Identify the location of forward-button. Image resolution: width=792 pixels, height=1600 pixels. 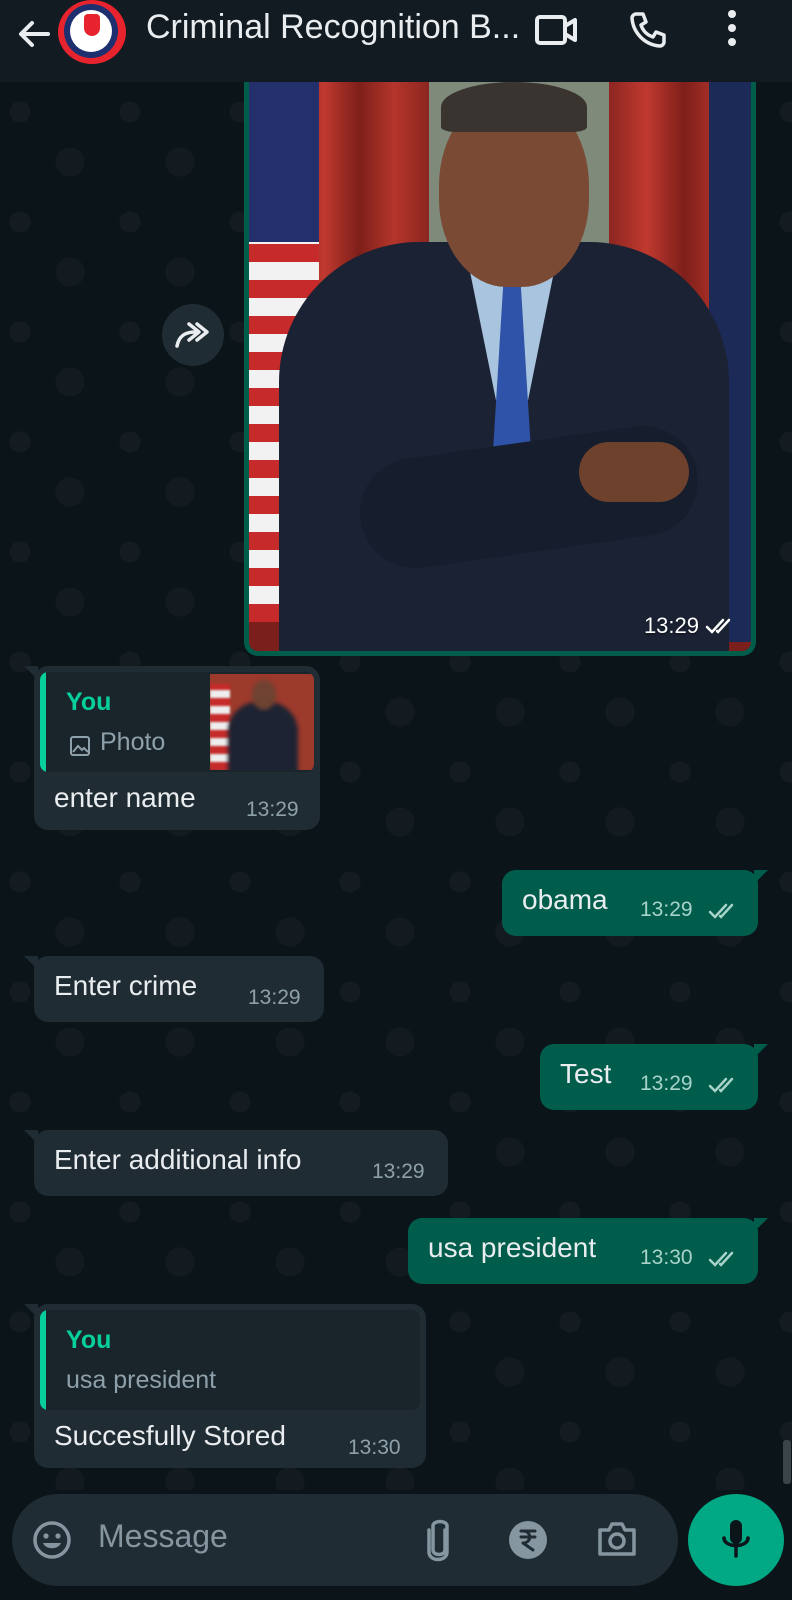
(193, 335).